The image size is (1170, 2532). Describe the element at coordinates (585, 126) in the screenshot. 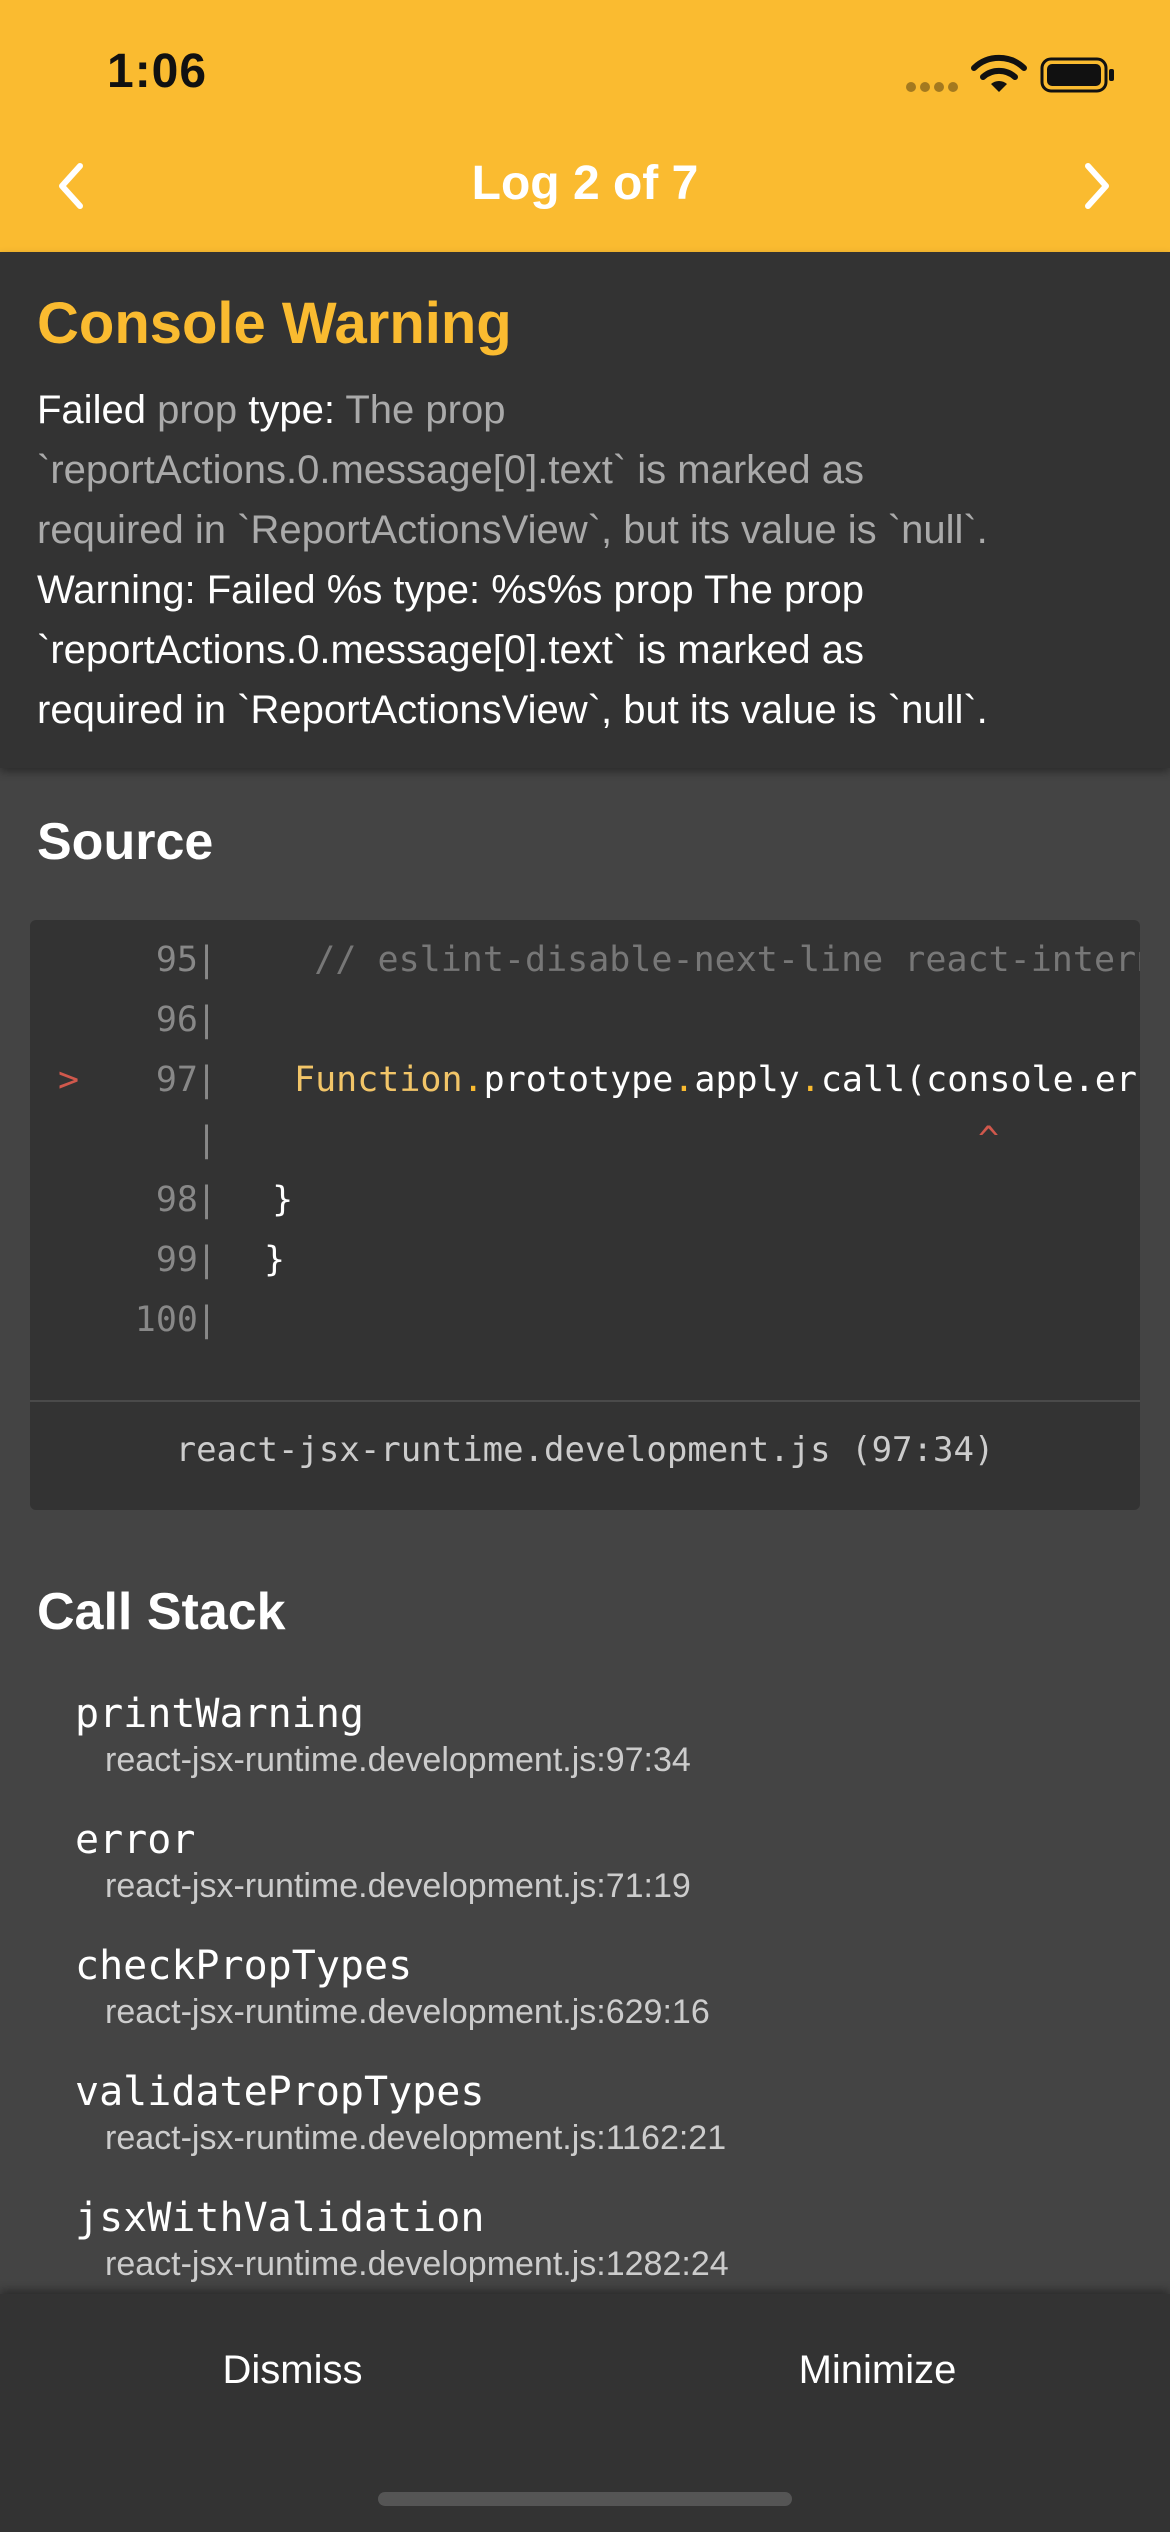

I see `header-bar: 1:06 Log 2 of 7` at that location.